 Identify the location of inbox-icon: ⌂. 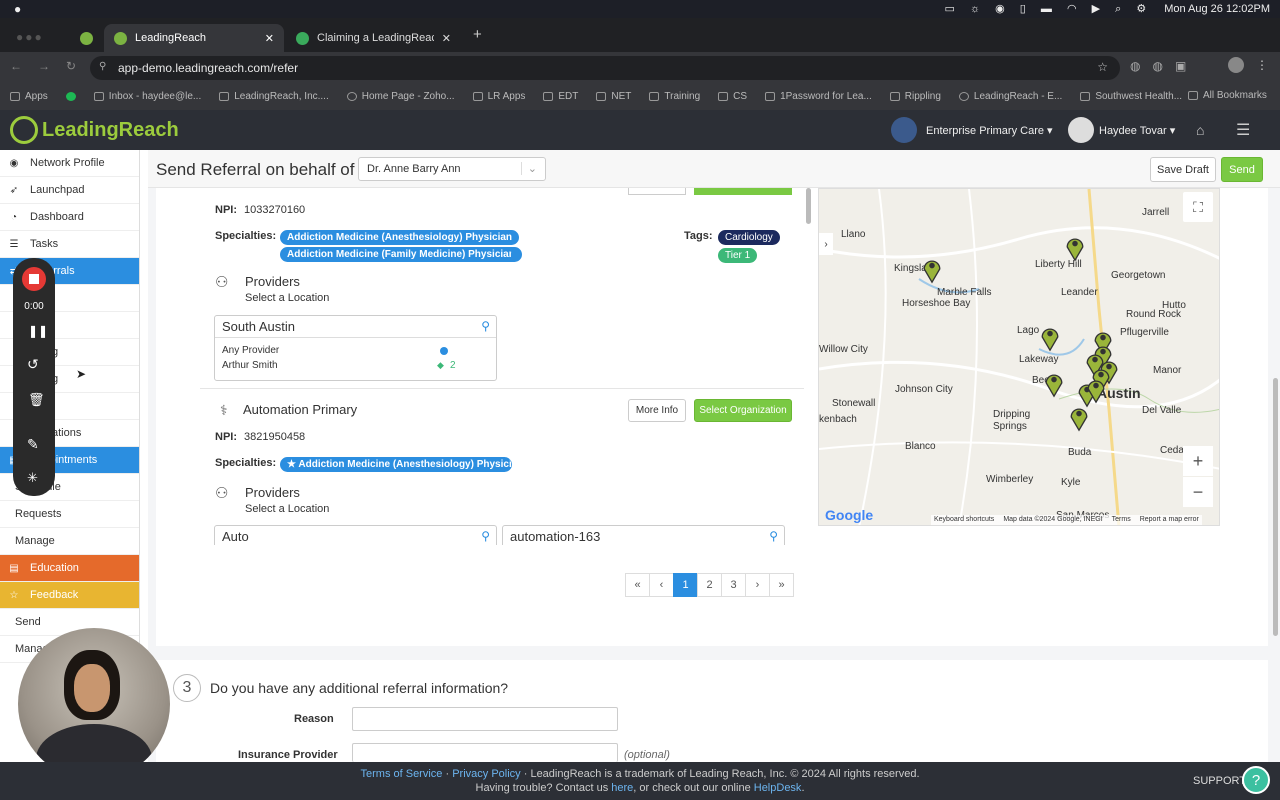
(1200, 130).